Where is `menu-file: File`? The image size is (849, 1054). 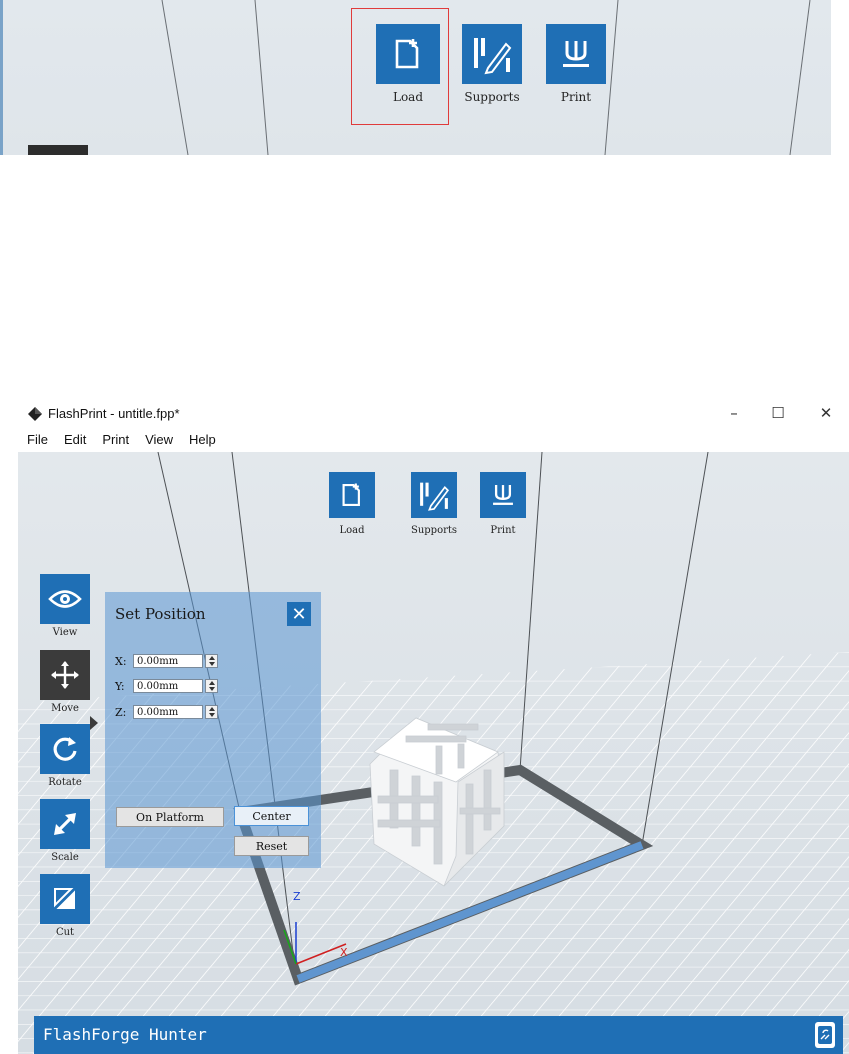 menu-file: File is located at coordinates (36, 439).